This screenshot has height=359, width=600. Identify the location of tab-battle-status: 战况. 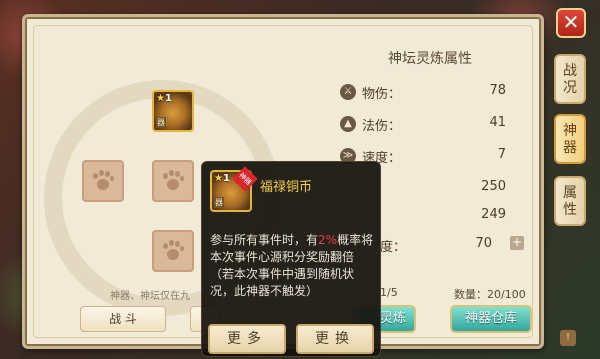
(570, 79).